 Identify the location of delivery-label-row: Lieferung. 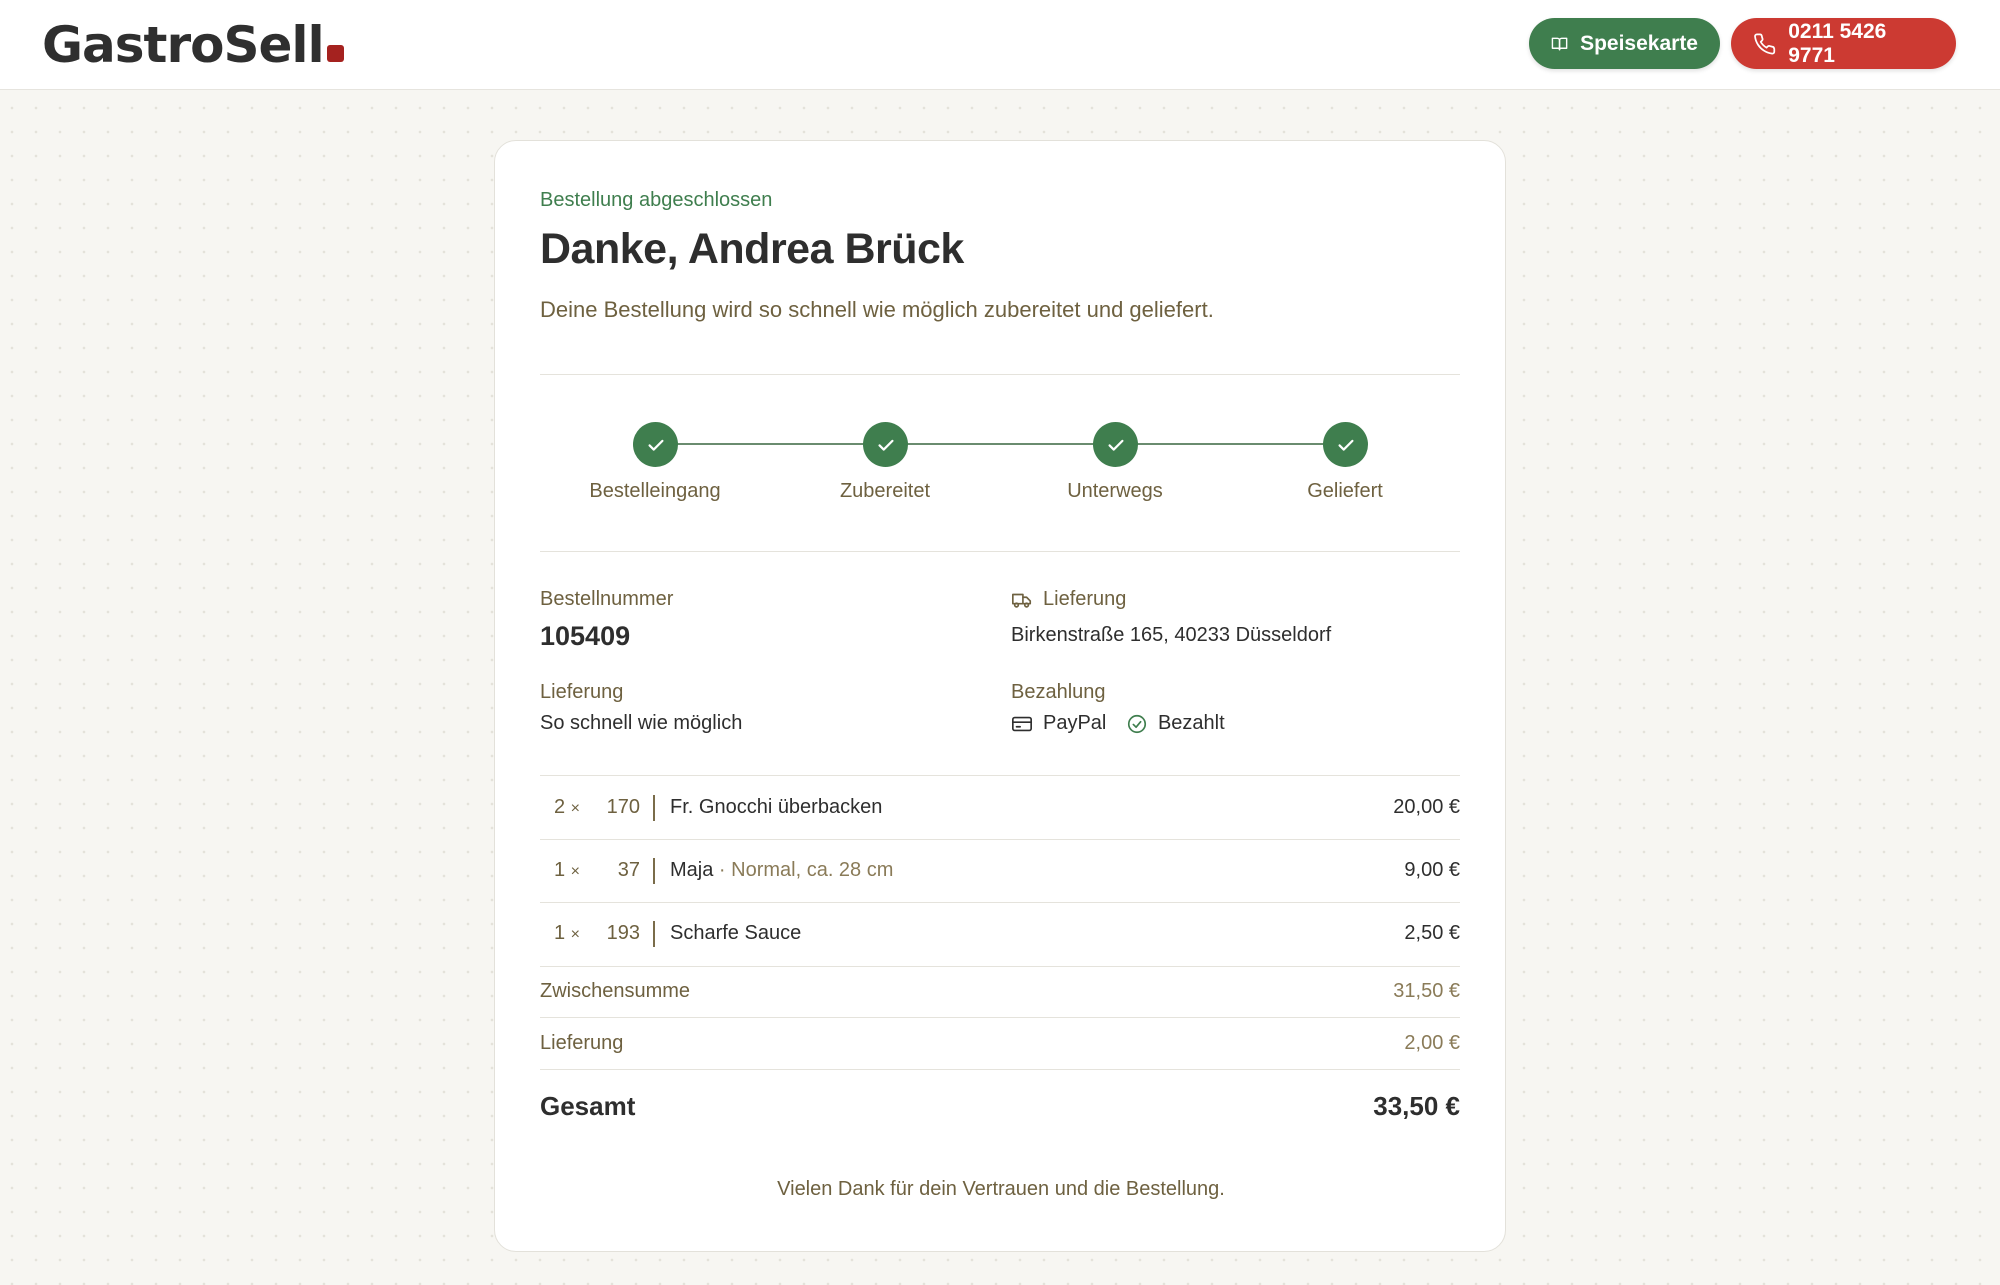
(1068, 599).